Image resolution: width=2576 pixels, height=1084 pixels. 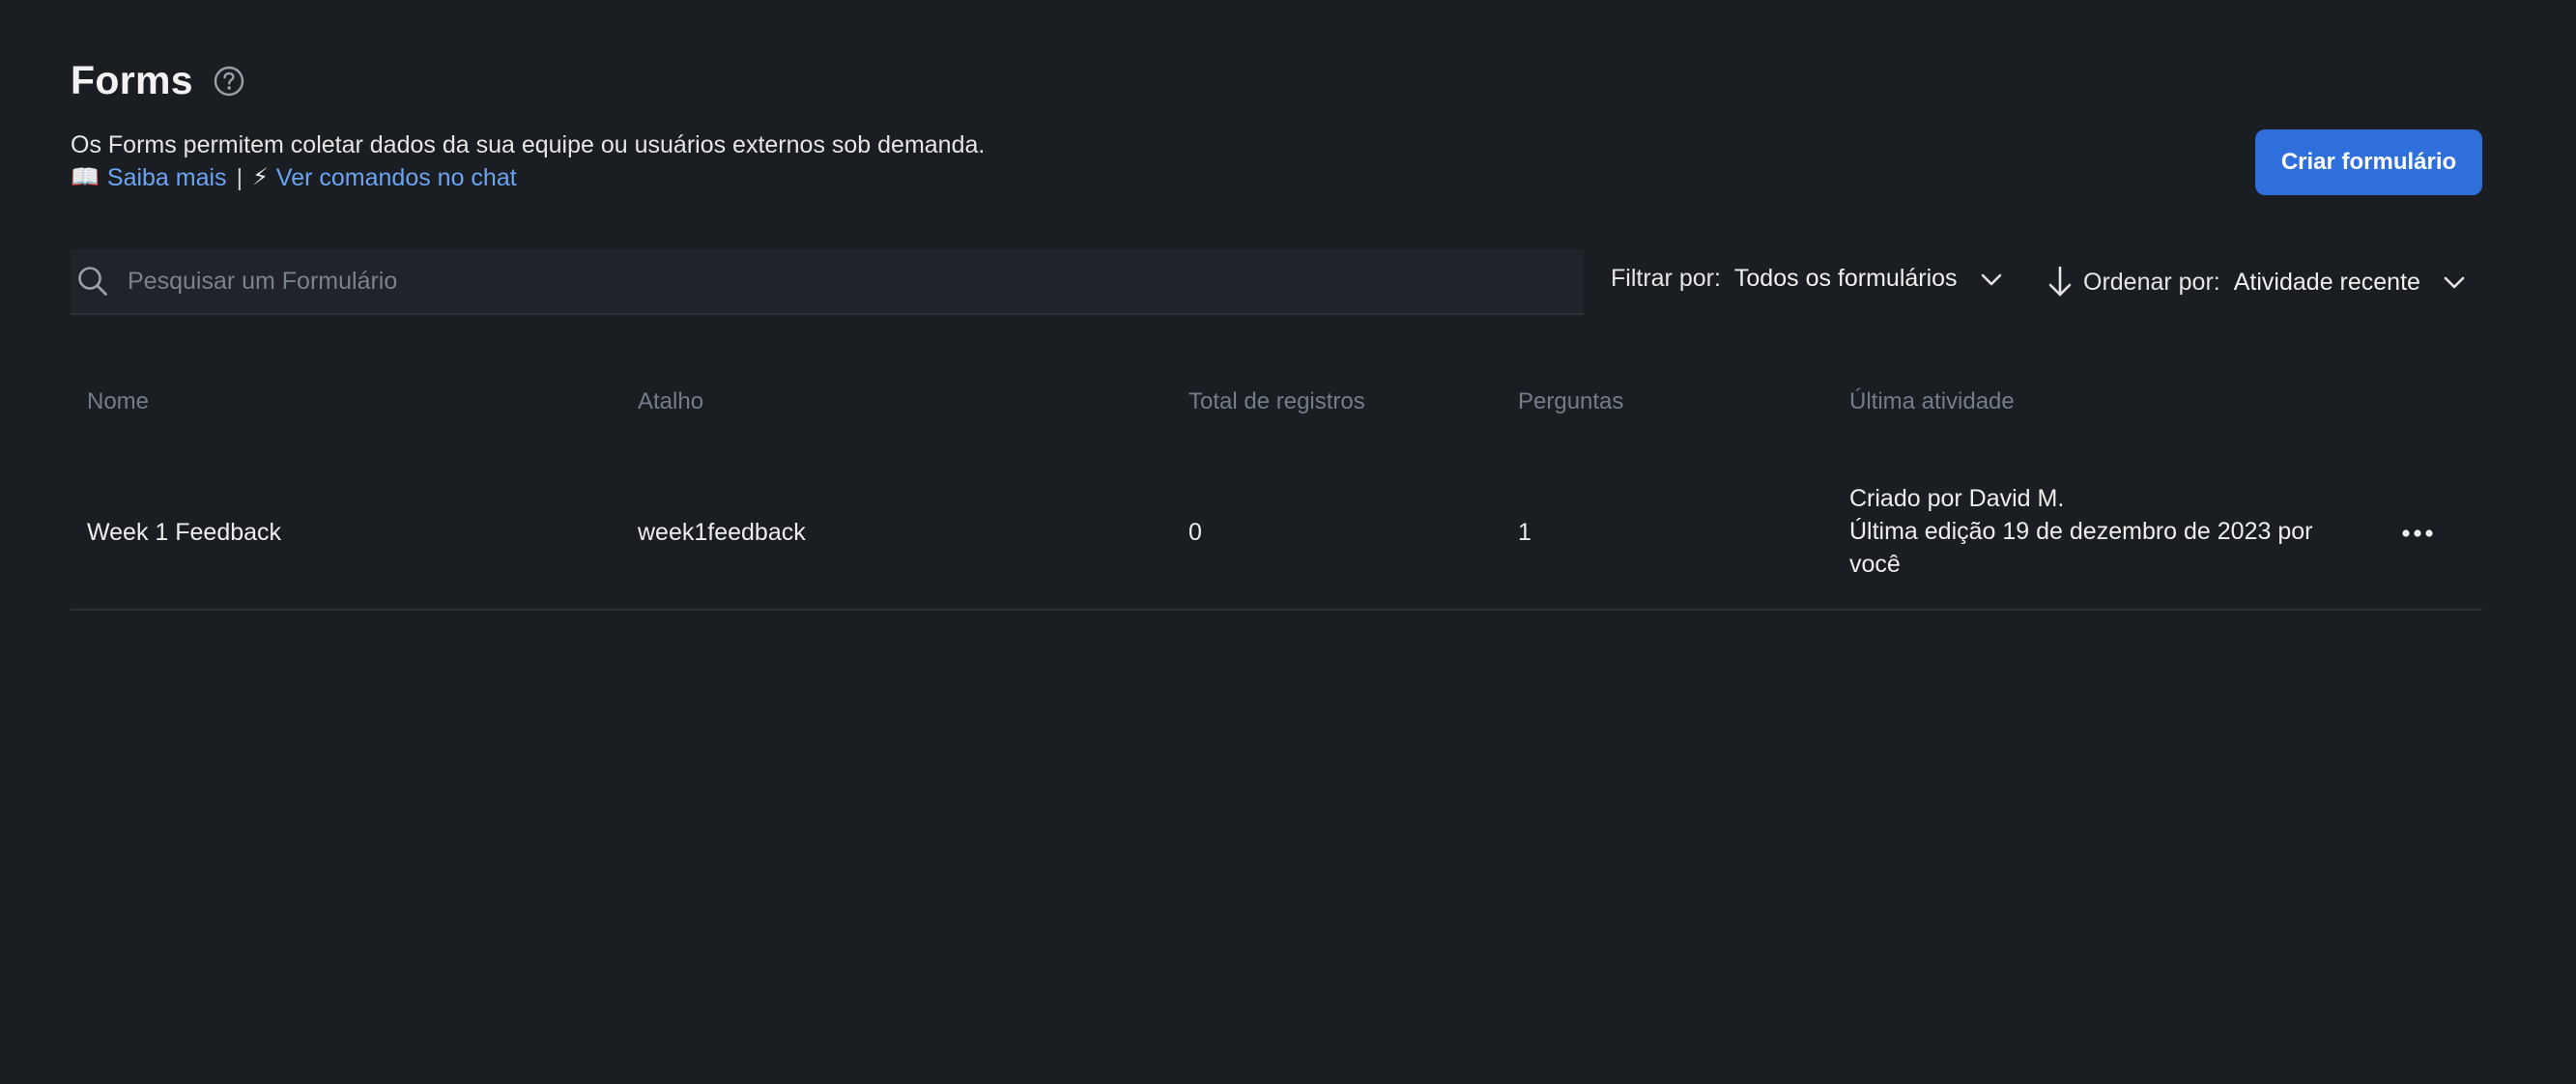 I want to click on help-icon, so click(x=229, y=81).